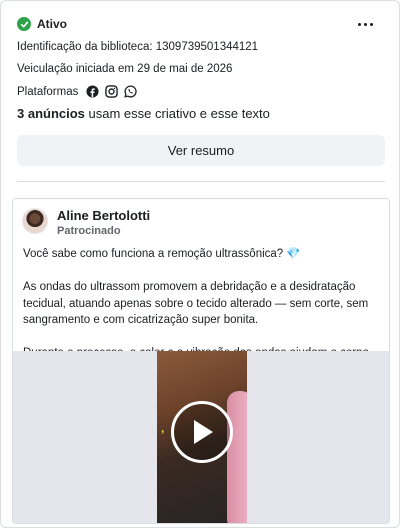 The image size is (400, 528). I want to click on status-row: Ativo, so click(42, 24).